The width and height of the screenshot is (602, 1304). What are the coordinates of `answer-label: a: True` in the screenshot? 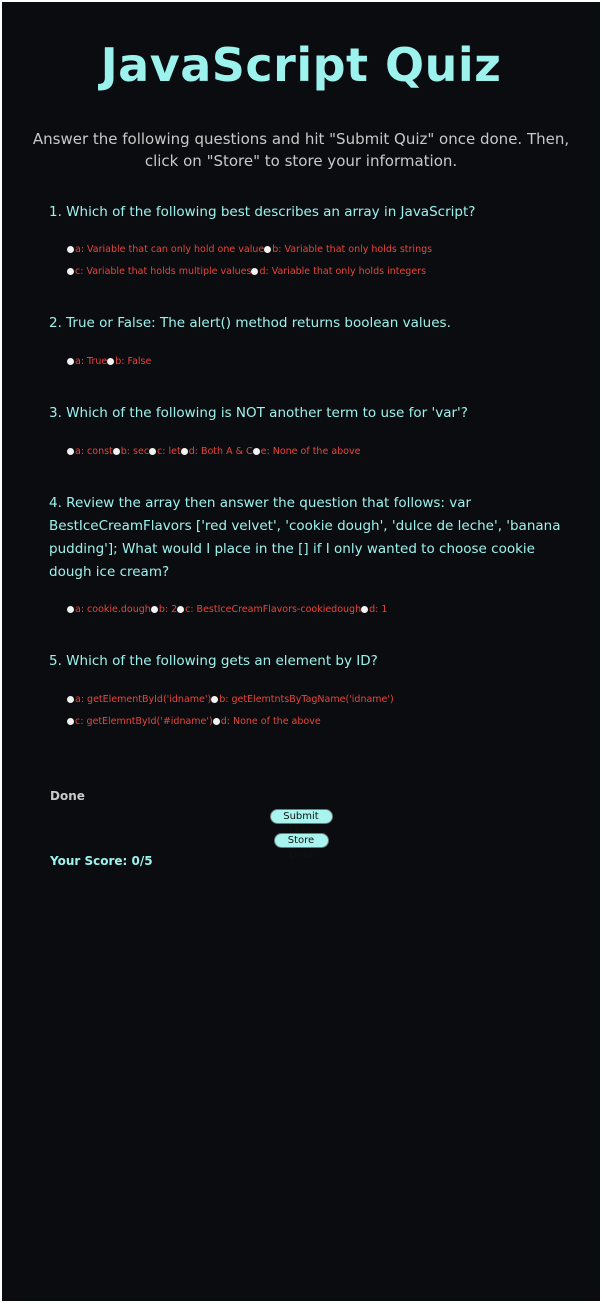 It's located at (91, 361).